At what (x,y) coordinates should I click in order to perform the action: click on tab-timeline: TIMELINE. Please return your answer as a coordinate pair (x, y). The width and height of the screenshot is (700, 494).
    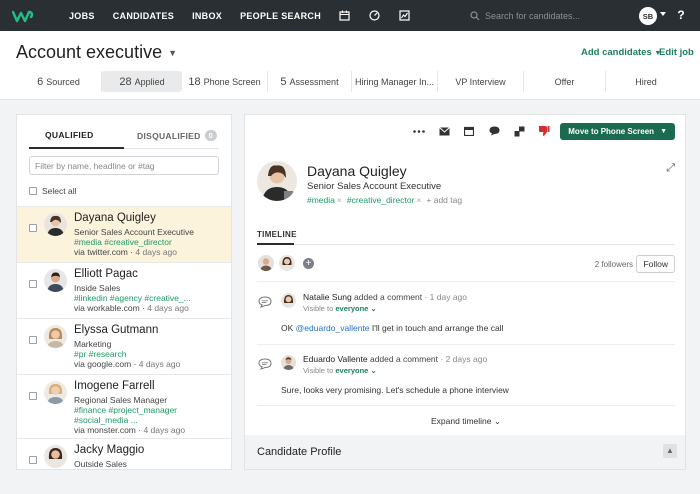
    Looking at the image, I should click on (277, 234).